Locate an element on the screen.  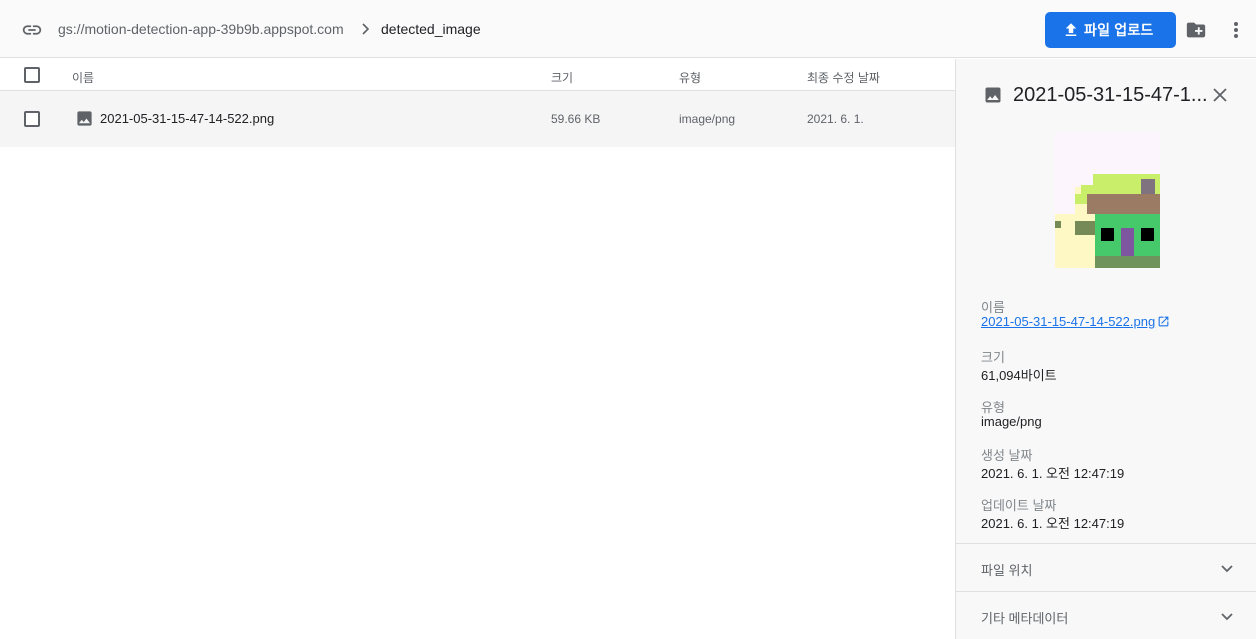
upload-icon is located at coordinates (1071, 29).